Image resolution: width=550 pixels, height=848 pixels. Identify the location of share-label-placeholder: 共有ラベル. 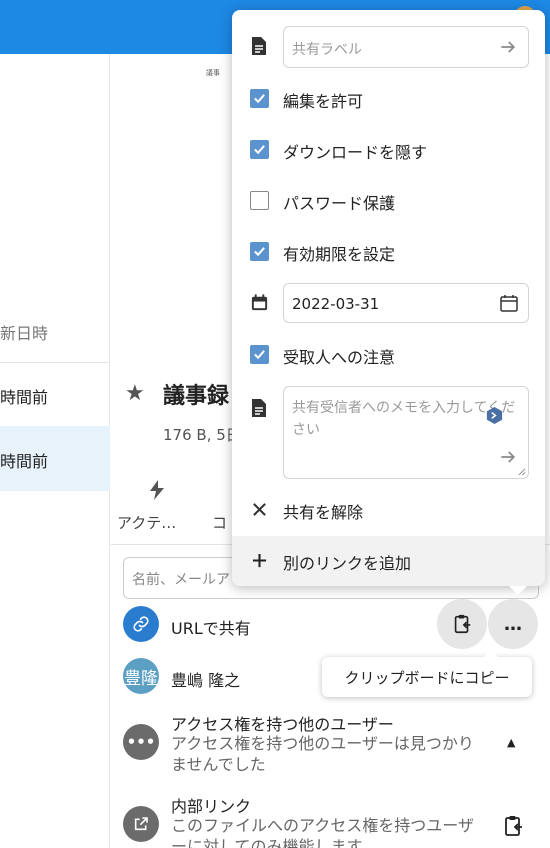
(327, 50).